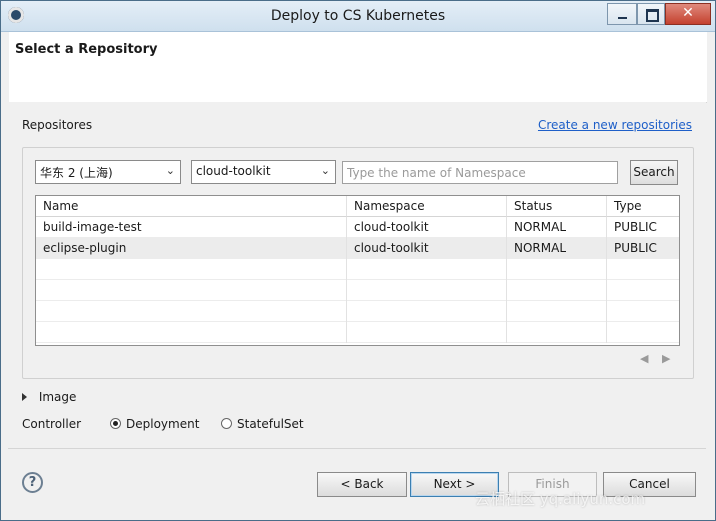  Describe the element at coordinates (560, 499) in the screenshot. I see `watermark: 云栖社区 yq.aliyun.com` at that location.